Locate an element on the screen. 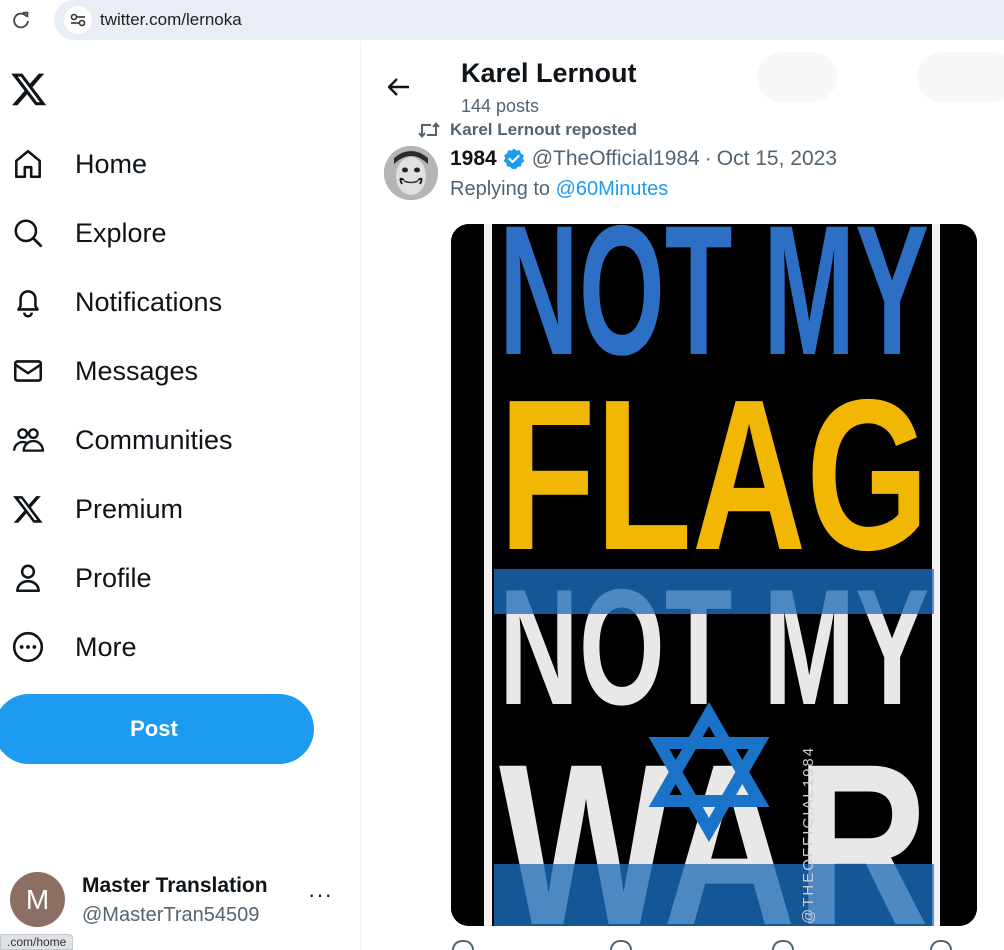  search-icon is located at coordinates (28, 233).